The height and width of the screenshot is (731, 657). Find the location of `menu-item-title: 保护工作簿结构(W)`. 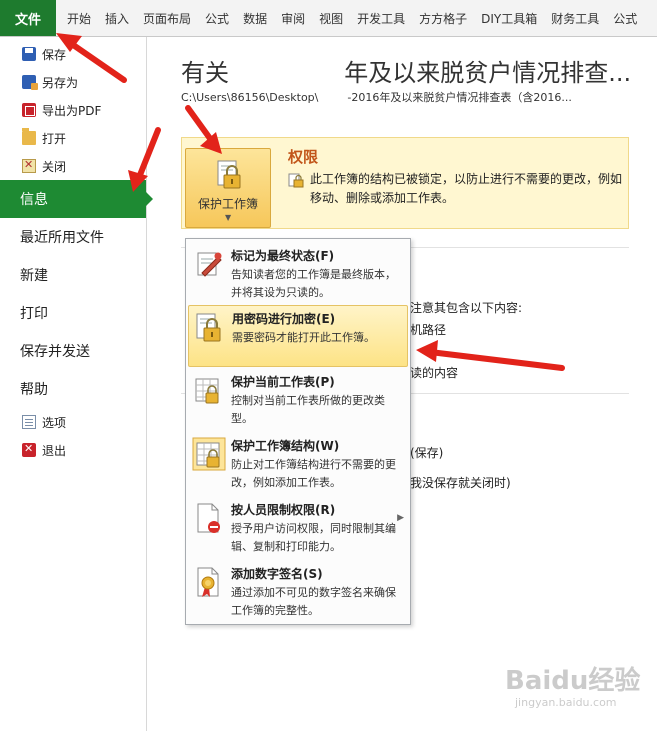

menu-item-title: 保护工作簿结构(W) is located at coordinates (285, 446).